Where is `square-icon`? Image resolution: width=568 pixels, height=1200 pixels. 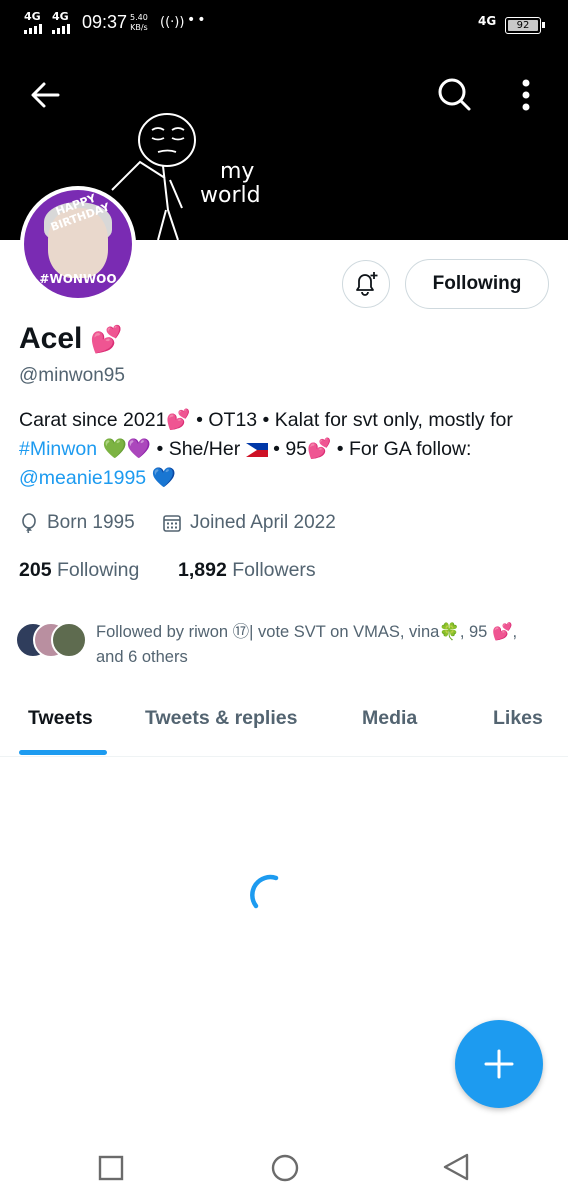
square-icon is located at coordinates (111, 1168).